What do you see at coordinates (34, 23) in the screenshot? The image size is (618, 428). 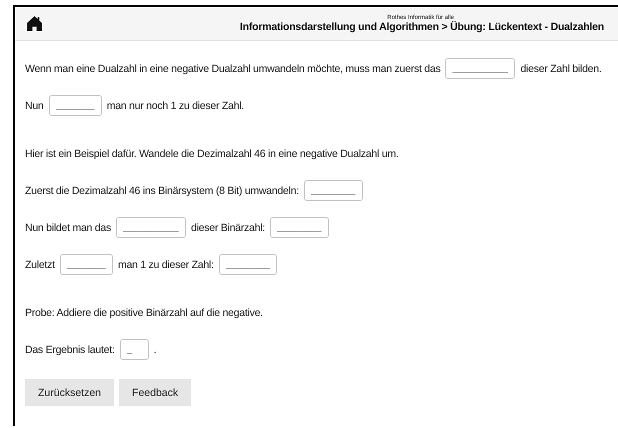 I see `home-icon` at bounding box center [34, 23].